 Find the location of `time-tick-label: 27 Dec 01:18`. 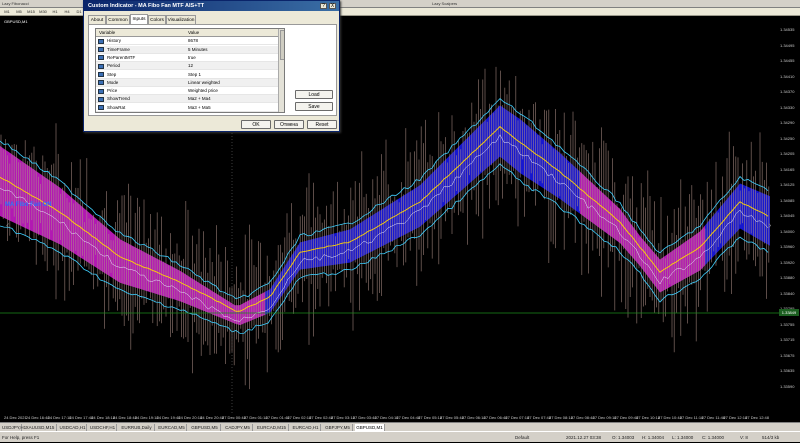

time-tick-label: 27 Dec 01:18 is located at coordinates (255, 417).